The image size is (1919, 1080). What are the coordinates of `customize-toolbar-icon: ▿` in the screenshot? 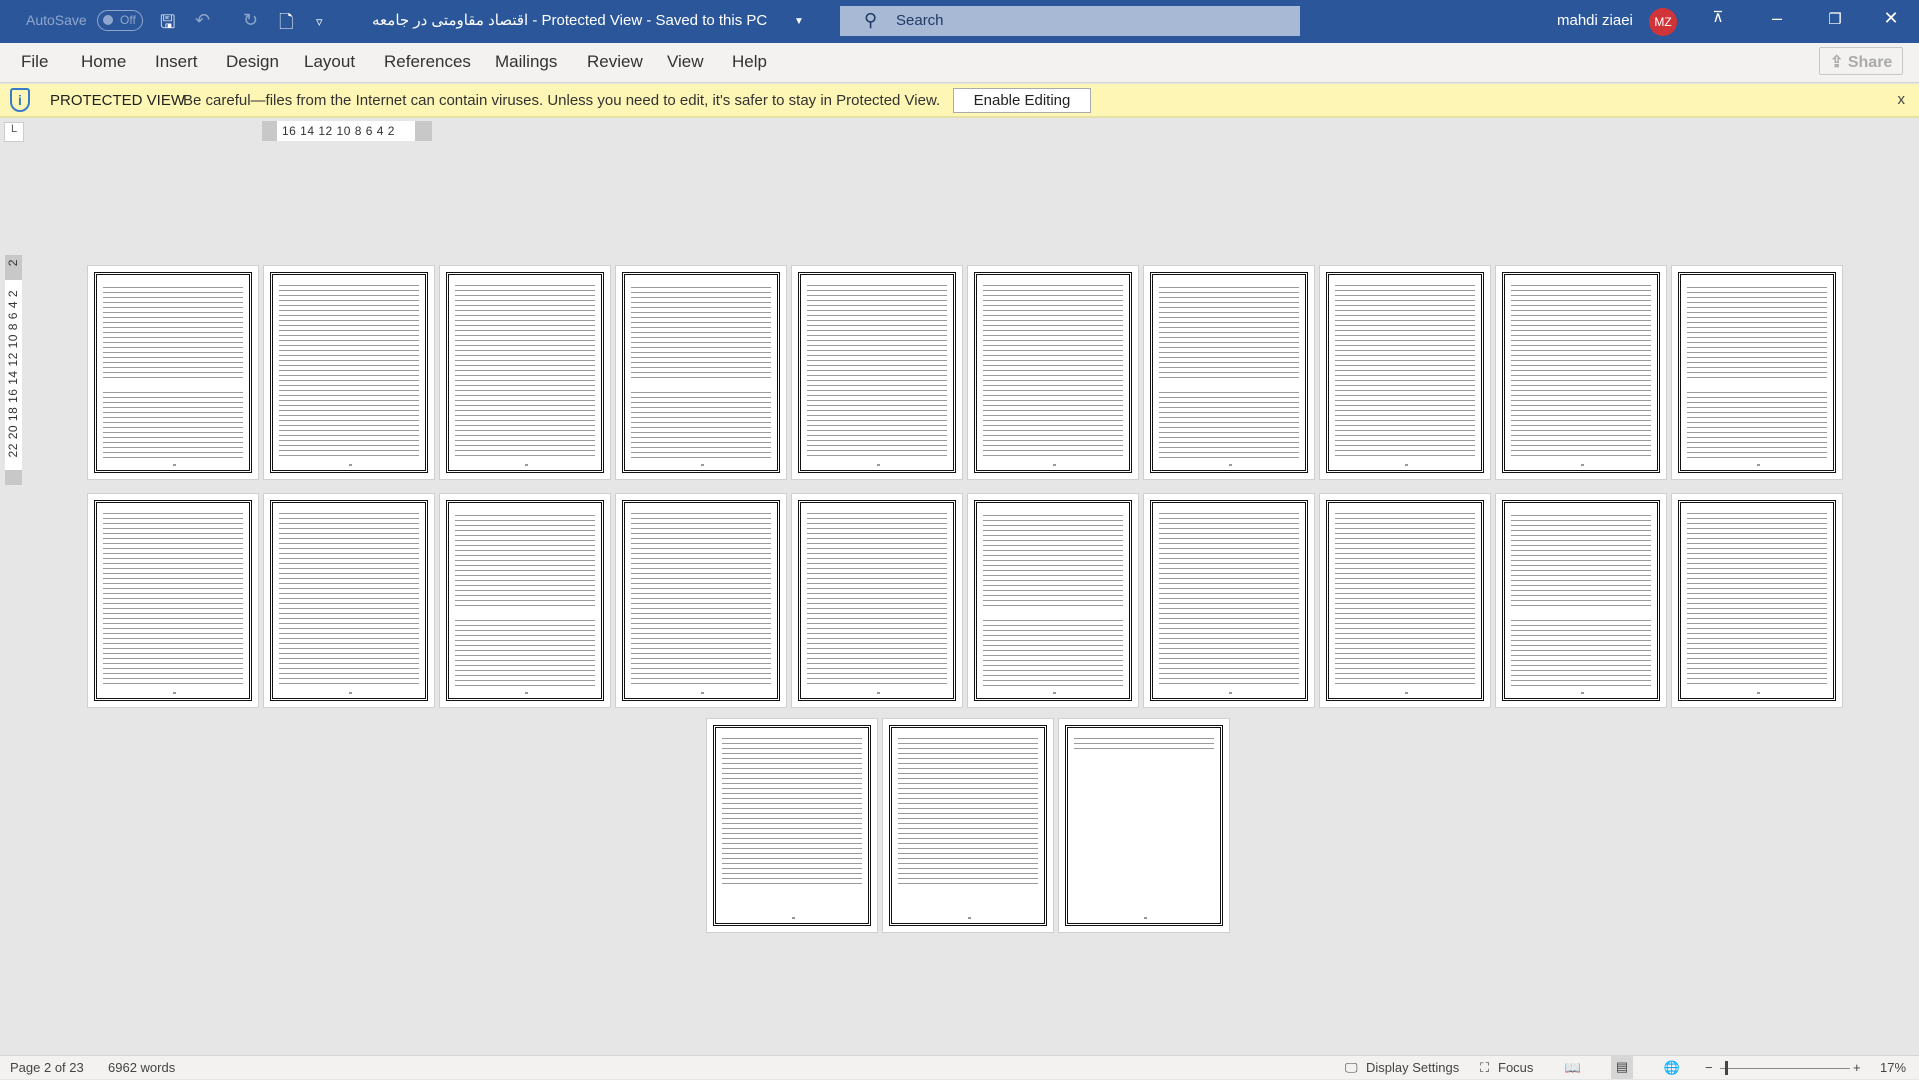 It's located at (319, 22).